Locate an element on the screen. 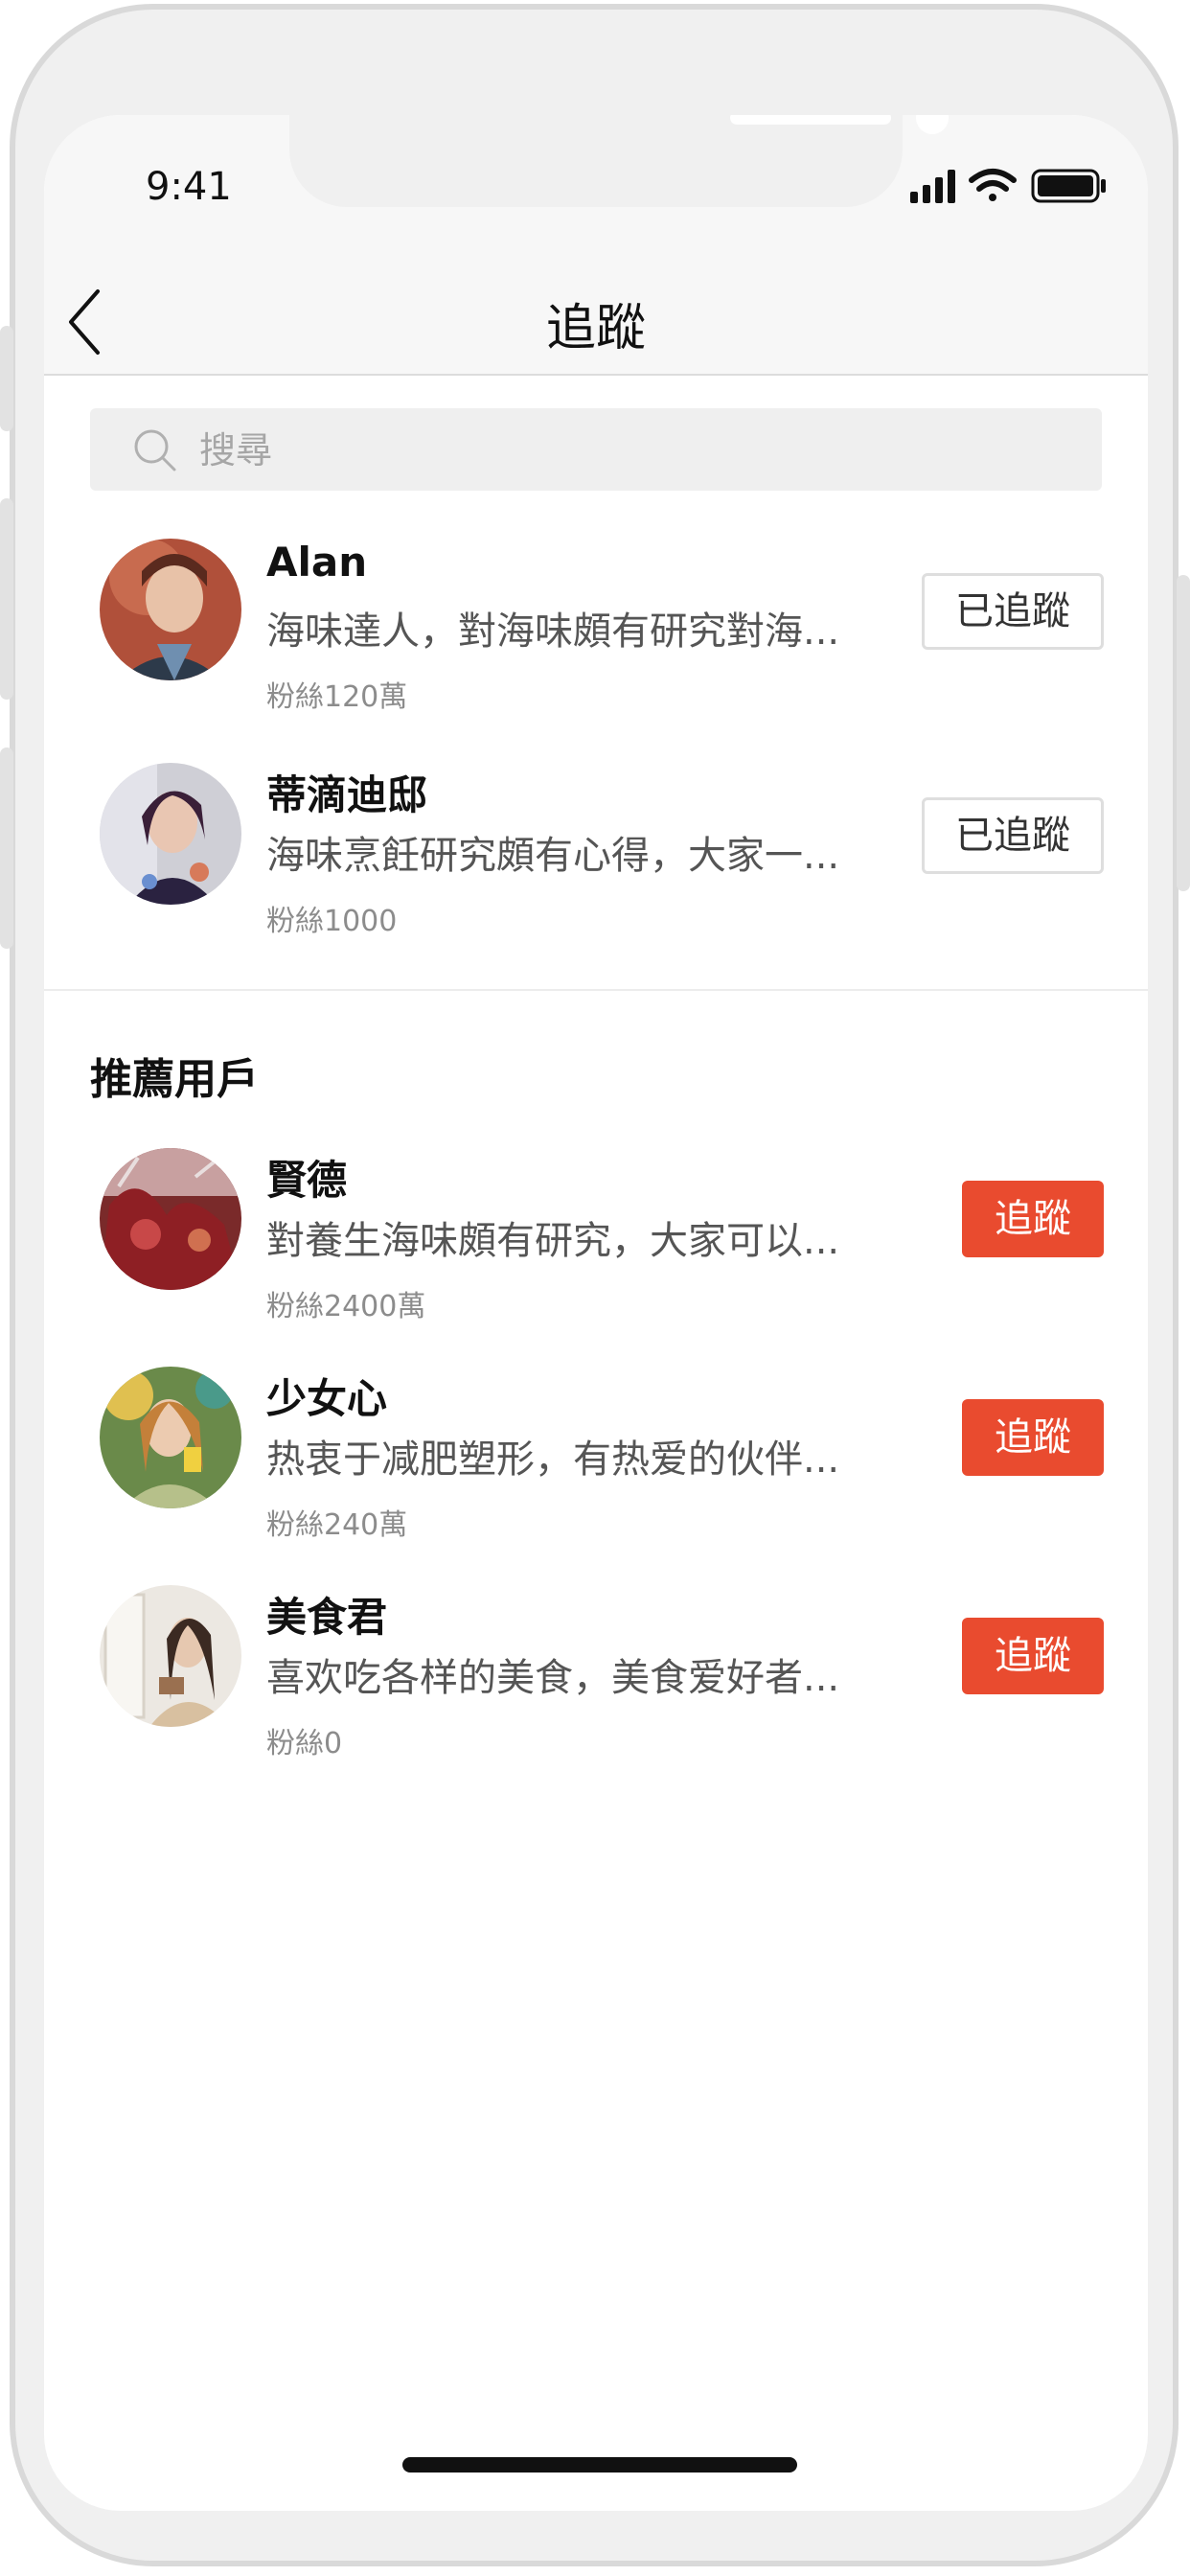 The width and height of the screenshot is (1190, 2576). search-bar is located at coordinates (596, 450).